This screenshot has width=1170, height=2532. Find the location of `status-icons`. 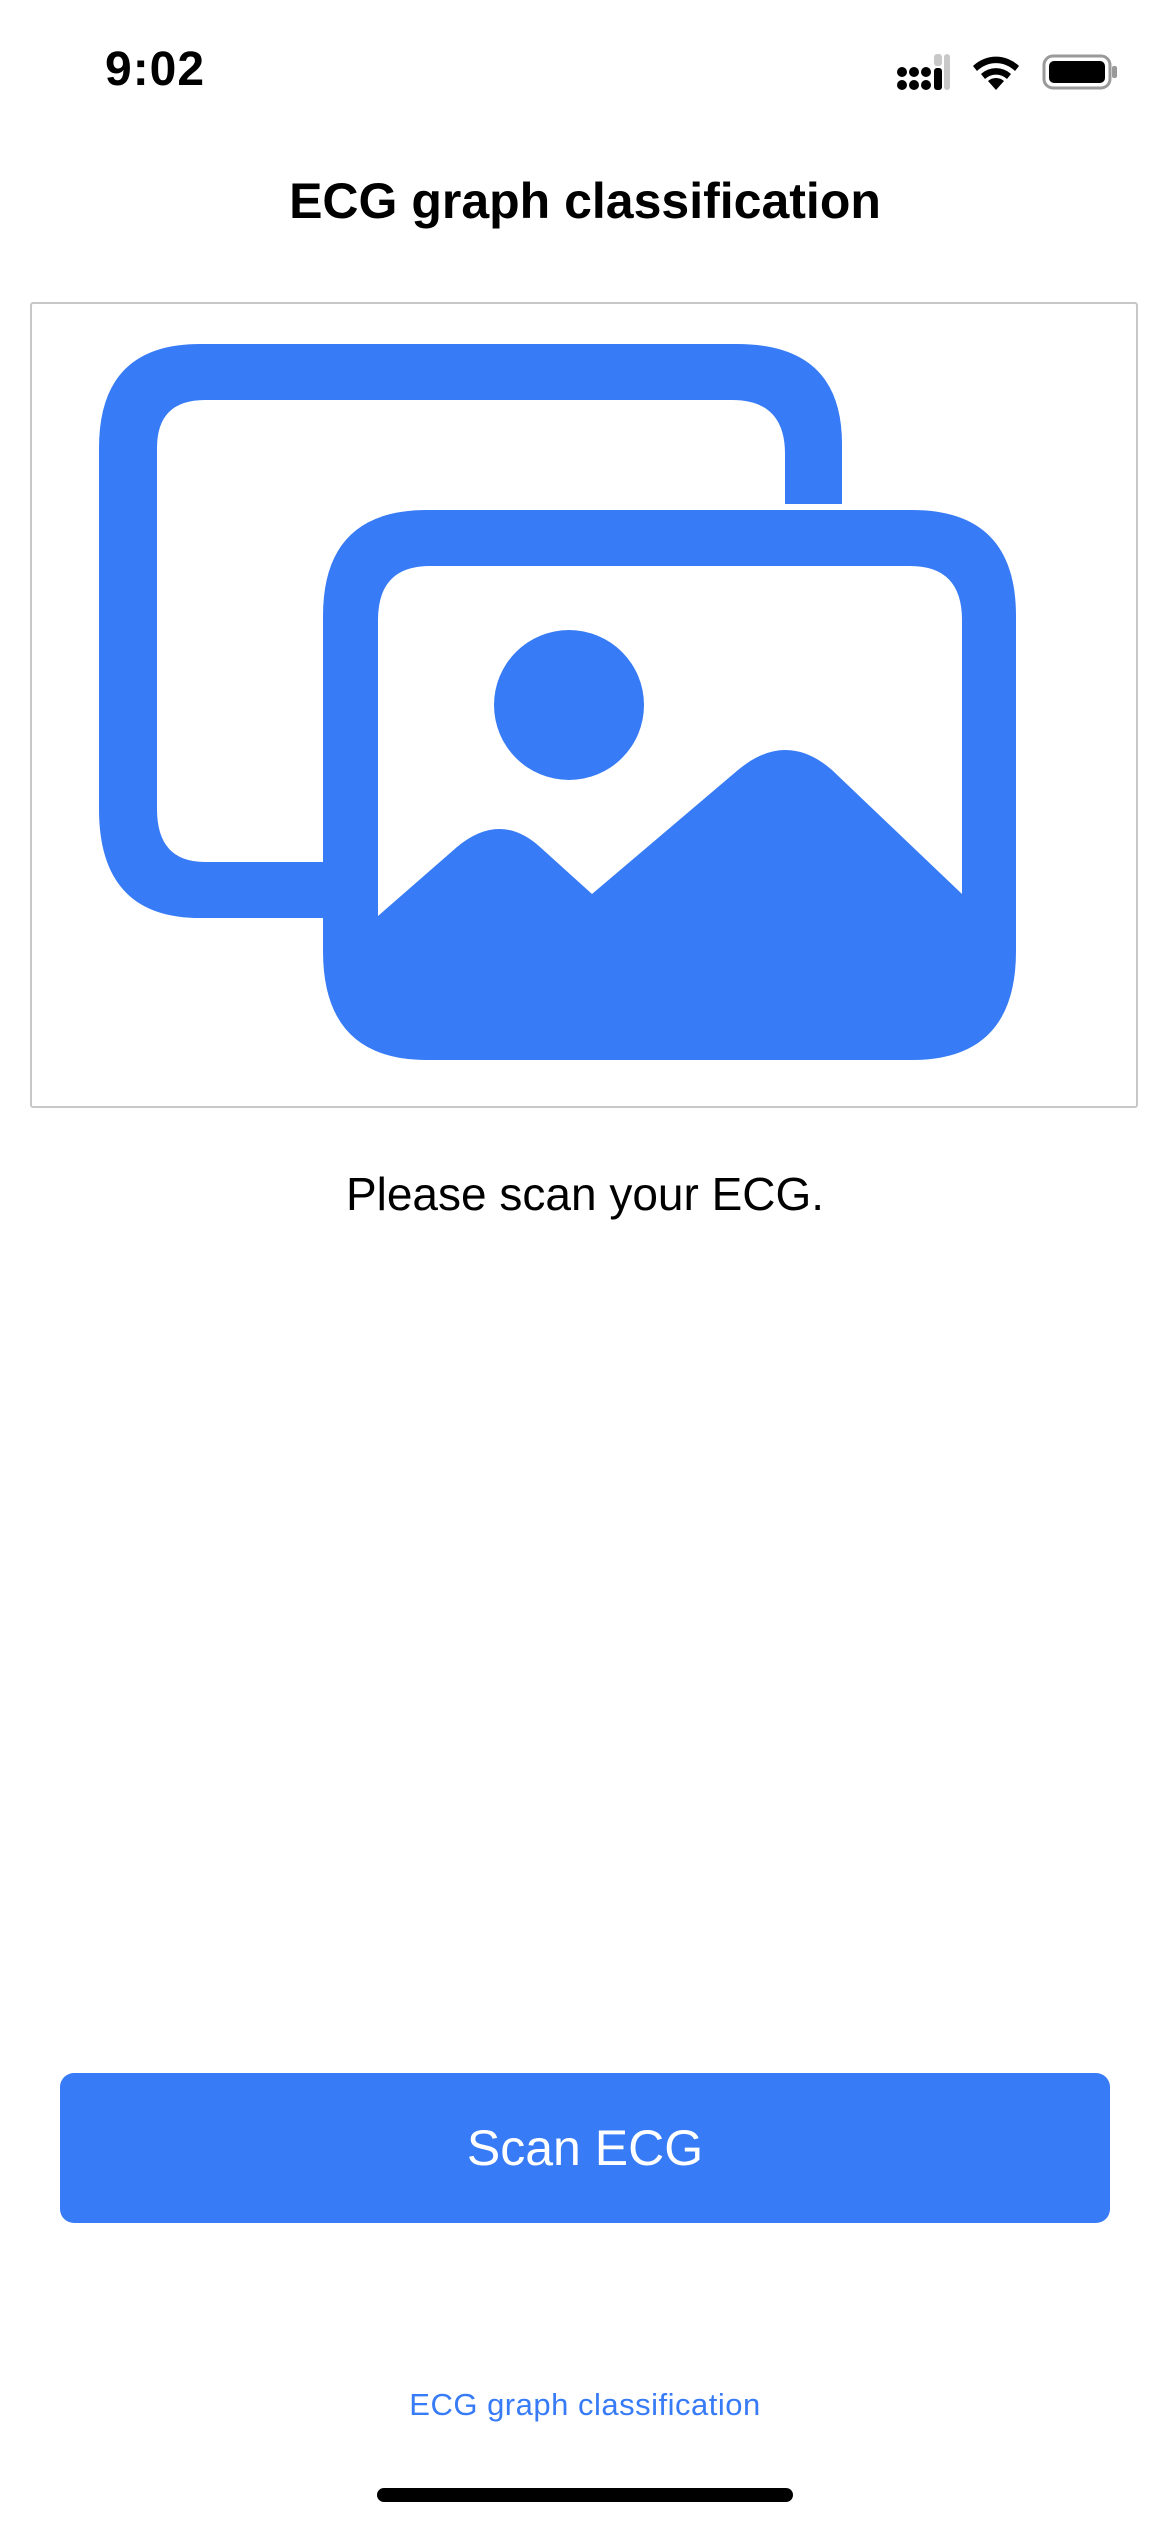

status-icons is located at coordinates (1007, 72).